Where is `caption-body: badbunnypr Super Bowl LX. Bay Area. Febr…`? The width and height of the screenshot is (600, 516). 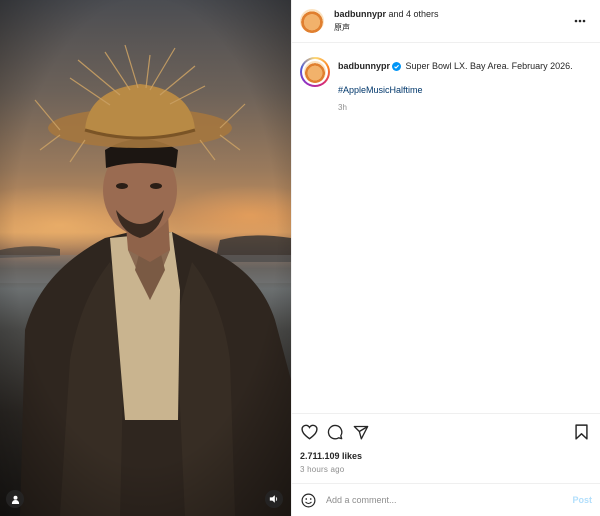 caption-body: badbunnypr Super Bowl LX. Bay Area. Febr… is located at coordinates (455, 85).